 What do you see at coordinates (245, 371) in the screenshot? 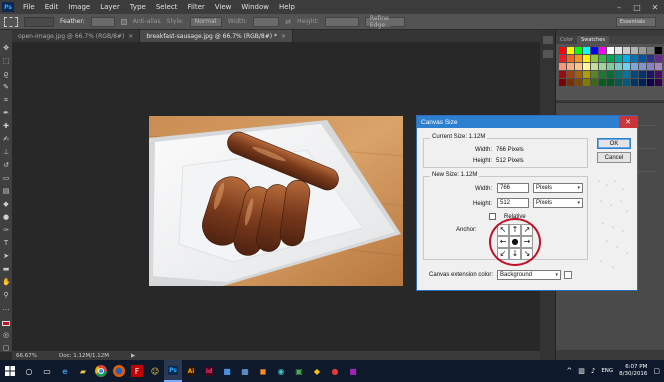
I see `grid-app-icon: ▦` at bounding box center [245, 371].